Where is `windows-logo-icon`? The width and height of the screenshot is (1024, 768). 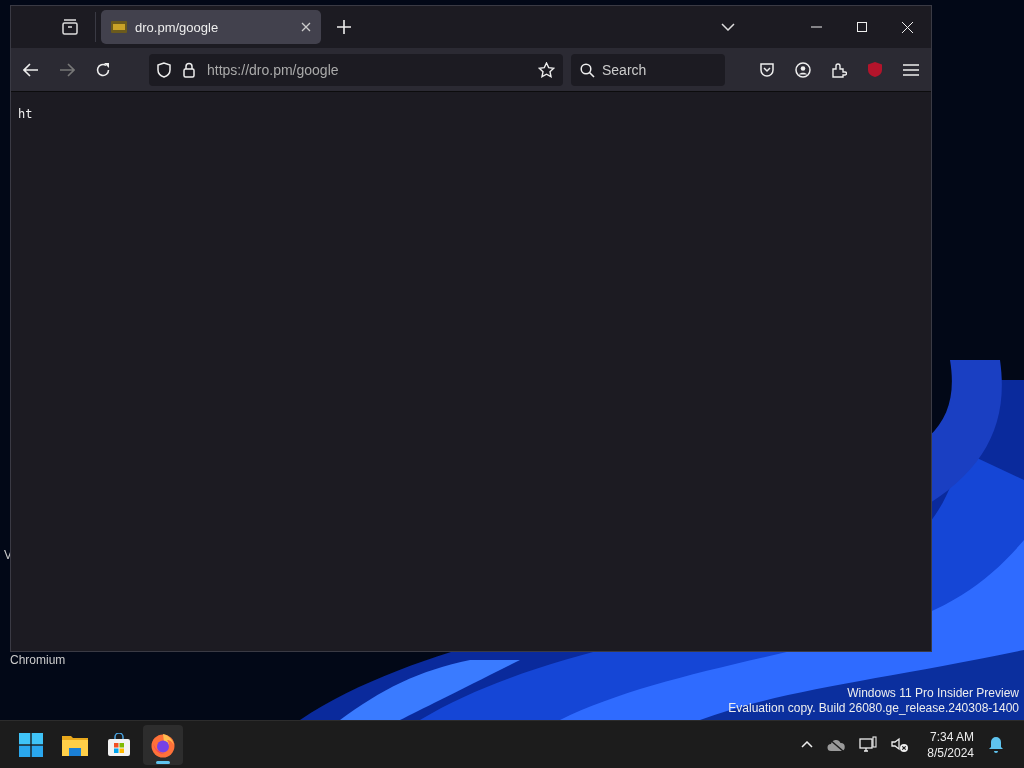 windows-logo-icon is located at coordinates (31, 744).